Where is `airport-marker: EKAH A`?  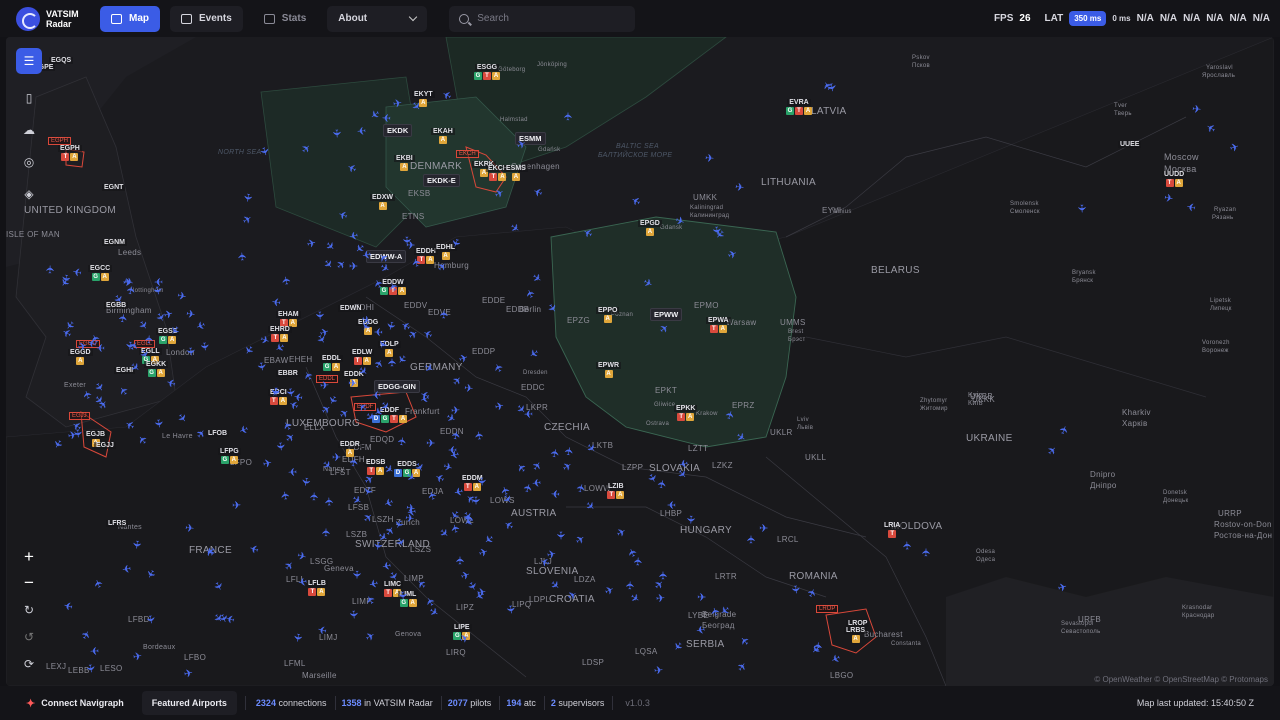
airport-marker: EKAH A is located at coordinates (443, 136).